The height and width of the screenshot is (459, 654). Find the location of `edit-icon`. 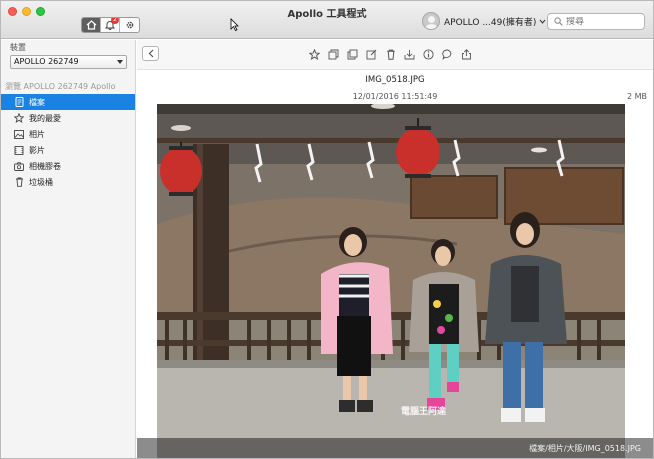

edit-icon is located at coordinates (371, 54).